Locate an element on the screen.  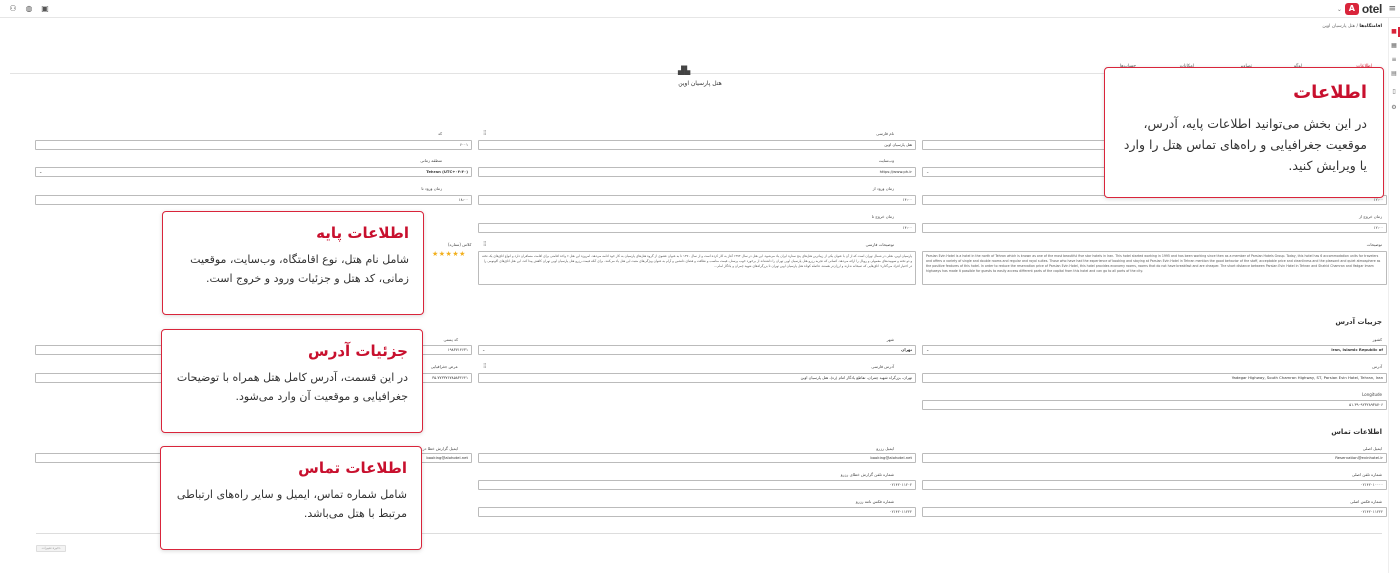
calendar-rail-icon: ▦ is located at coordinates (1394, 46).